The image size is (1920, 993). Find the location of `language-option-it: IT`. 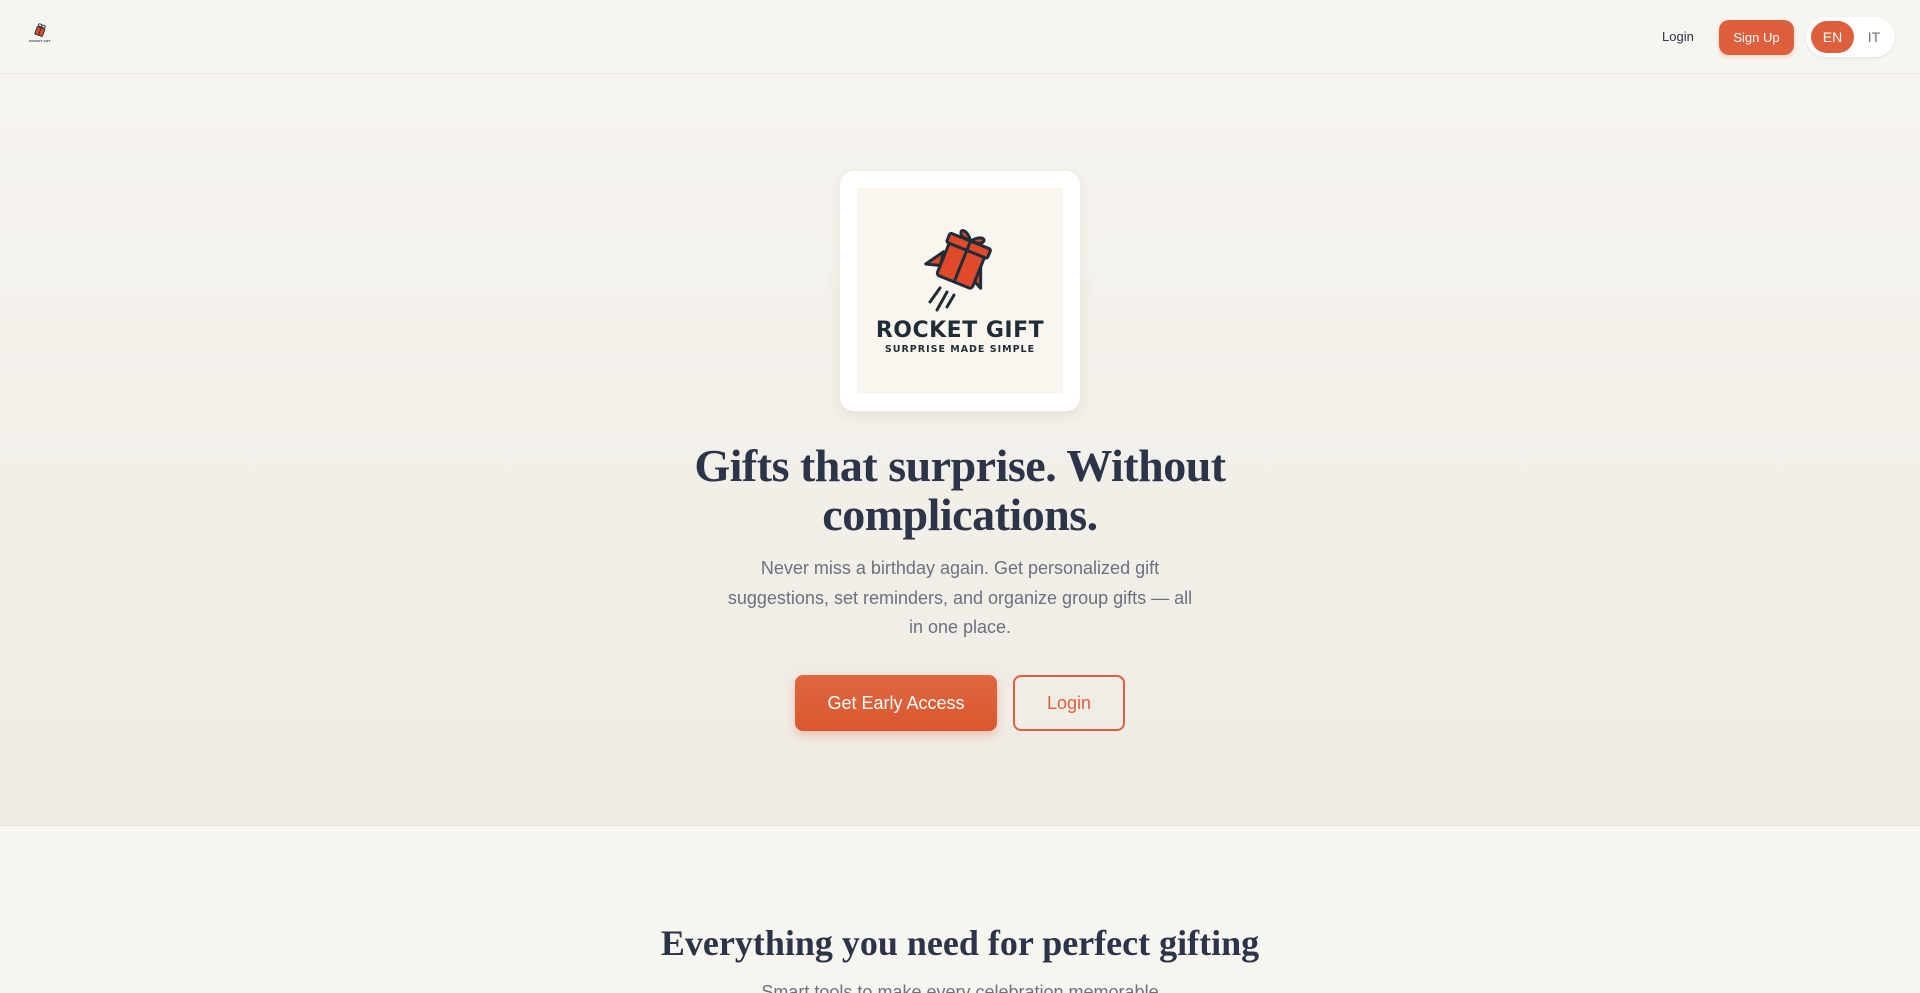

language-option-it: IT is located at coordinates (1874, 37).